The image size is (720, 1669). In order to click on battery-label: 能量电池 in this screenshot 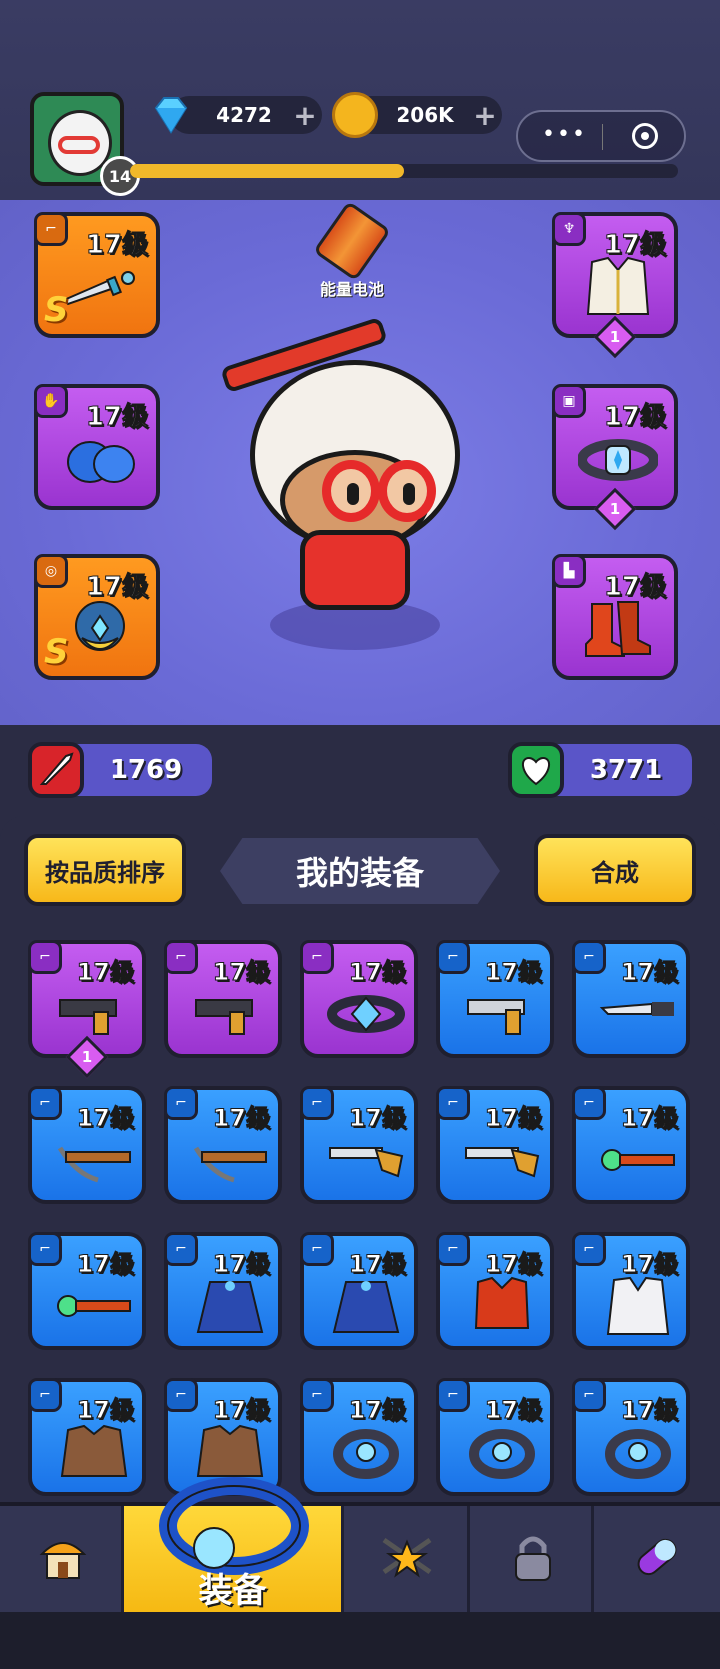, I will do `click(351, 289)`.